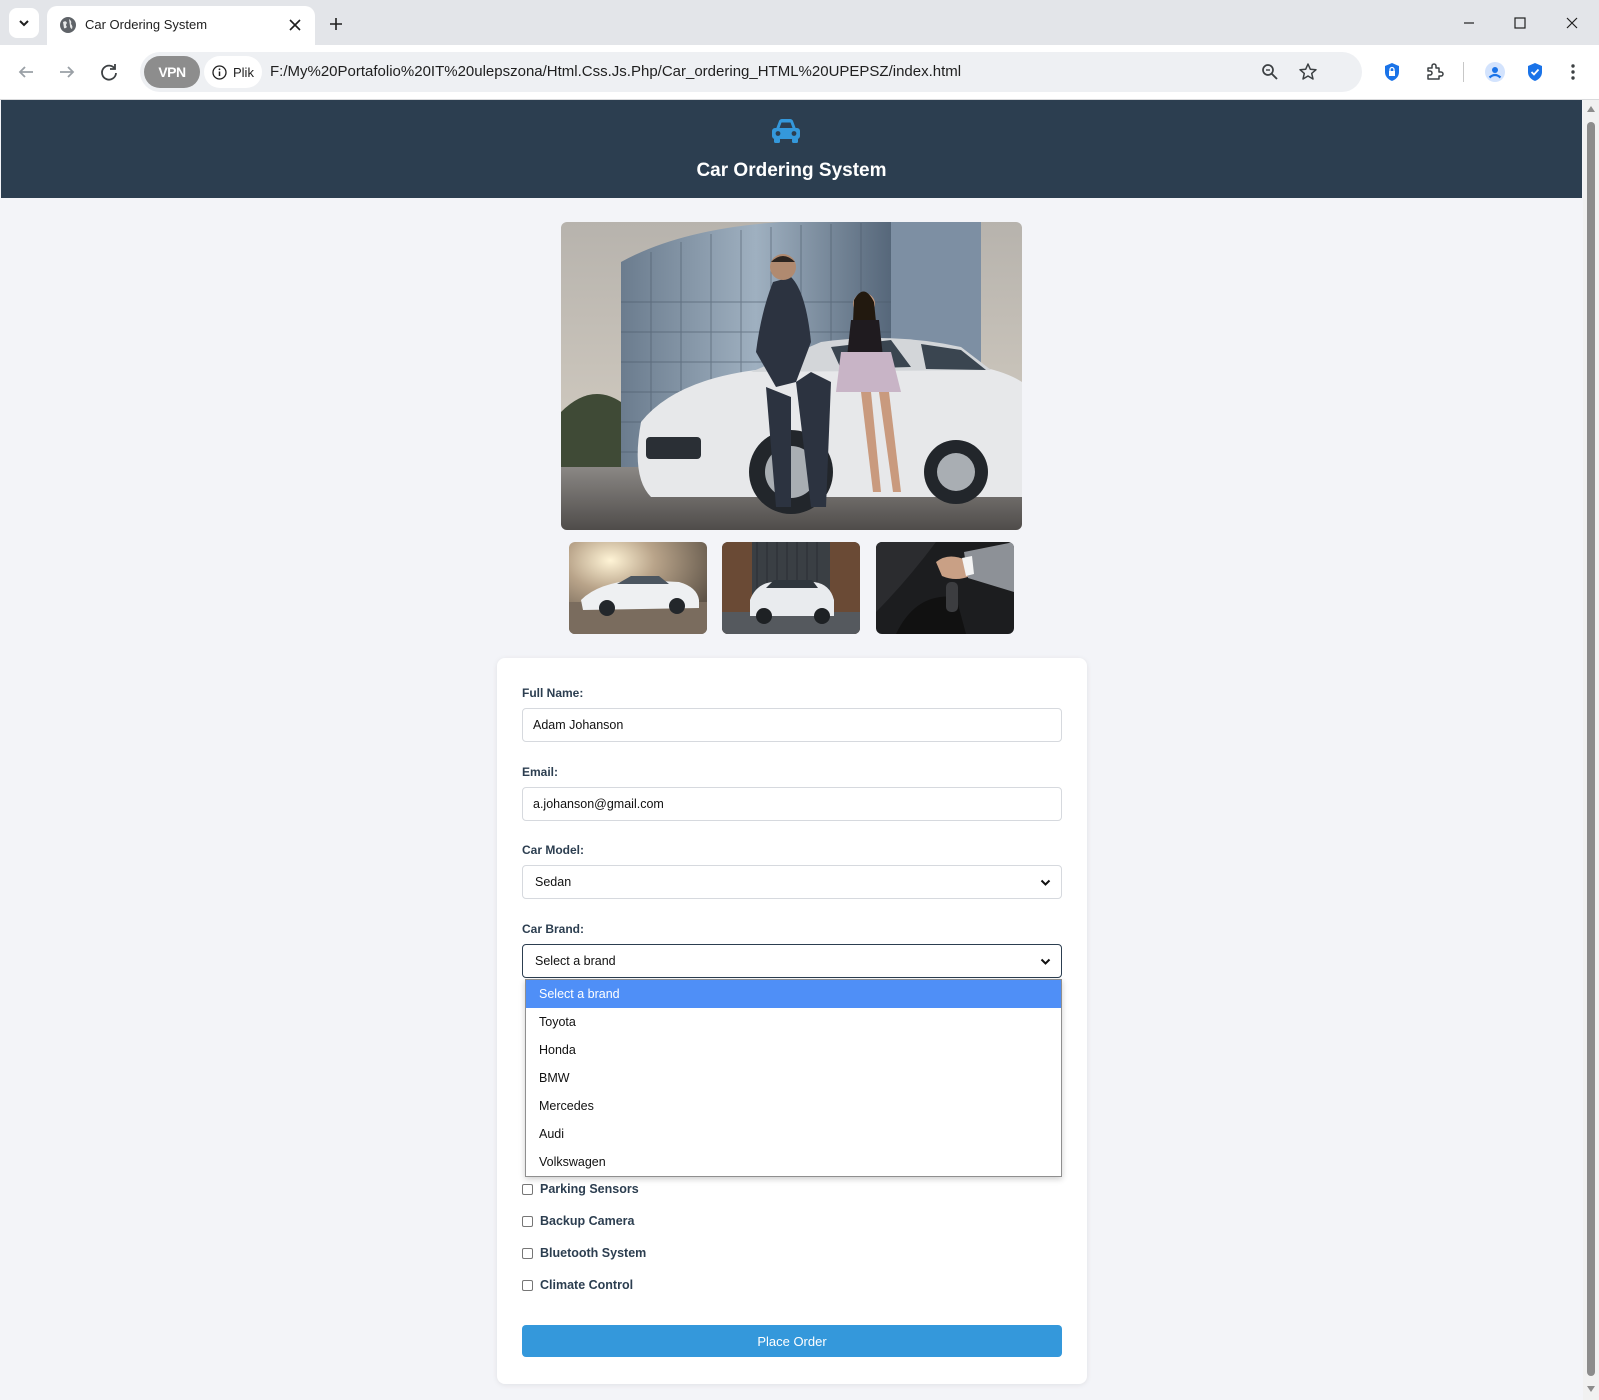  I want to click on brand-option-audi: Audi, so click(793, 1134).